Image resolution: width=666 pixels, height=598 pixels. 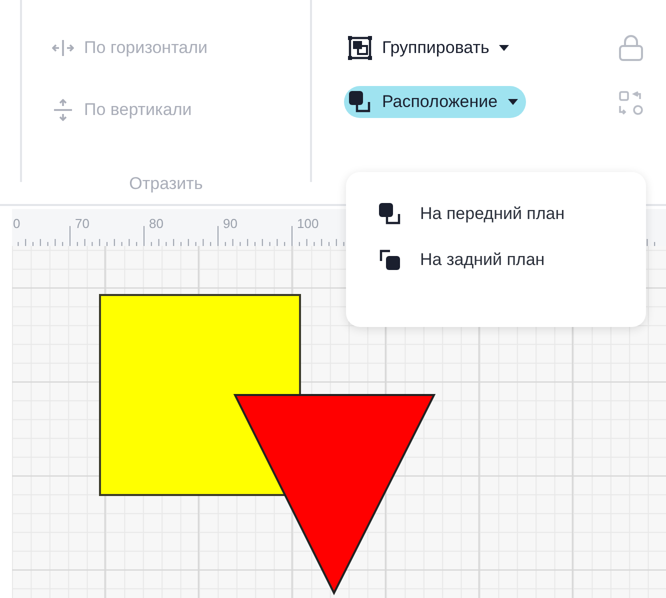 What do you see at coordinates (360, 48) in the screenshot?
I see `group-icon` at bounding box center [360, 48].